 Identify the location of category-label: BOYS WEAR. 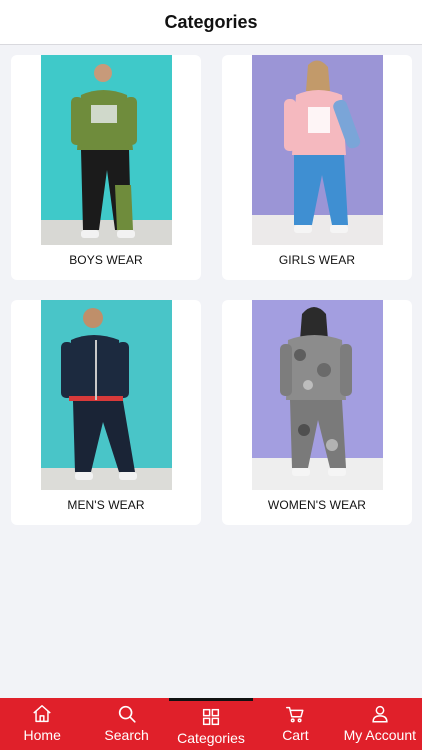
(106, 260).